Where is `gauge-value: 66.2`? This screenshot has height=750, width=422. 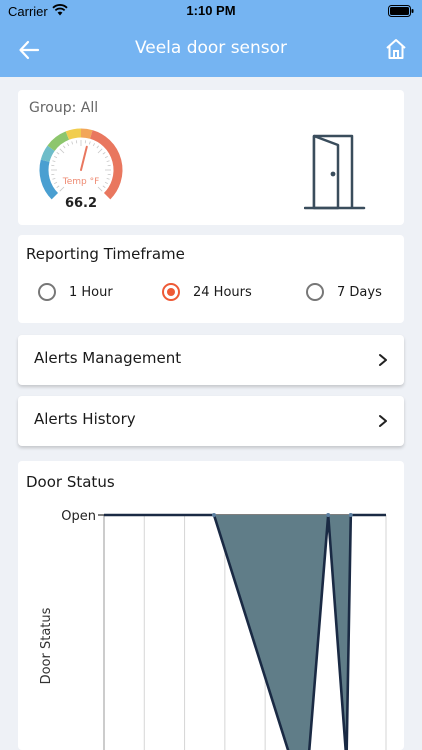 gauge-value: 66.2 is located at coordinates (81, 203).